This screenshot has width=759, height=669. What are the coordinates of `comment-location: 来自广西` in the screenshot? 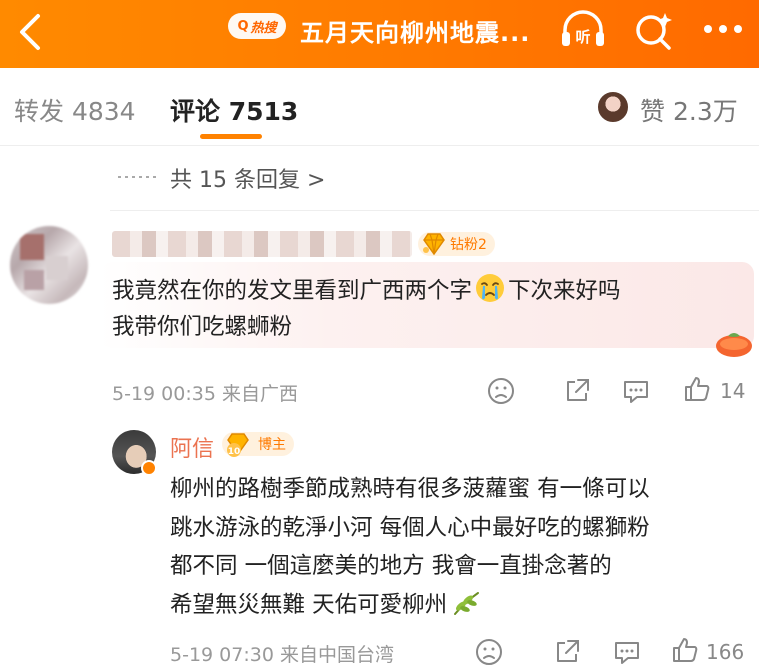 It's located at (259, 394).